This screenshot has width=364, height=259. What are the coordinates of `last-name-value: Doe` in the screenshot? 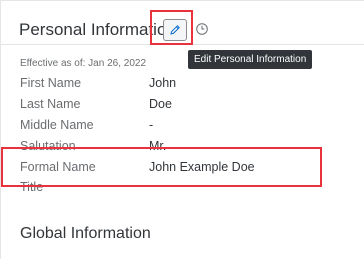 It's located at (160, 104).